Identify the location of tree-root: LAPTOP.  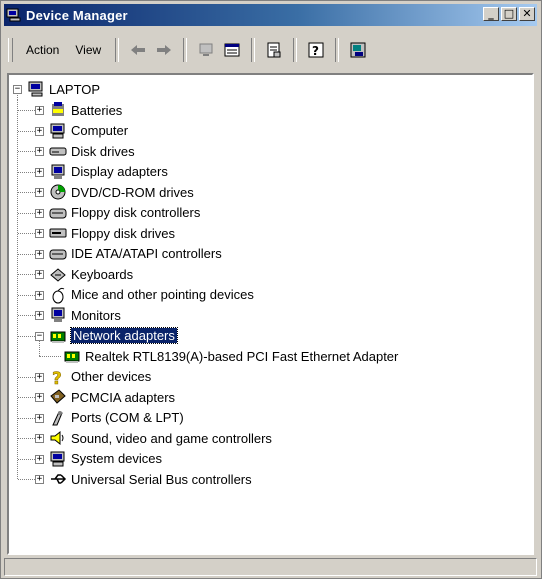
(63, 89).